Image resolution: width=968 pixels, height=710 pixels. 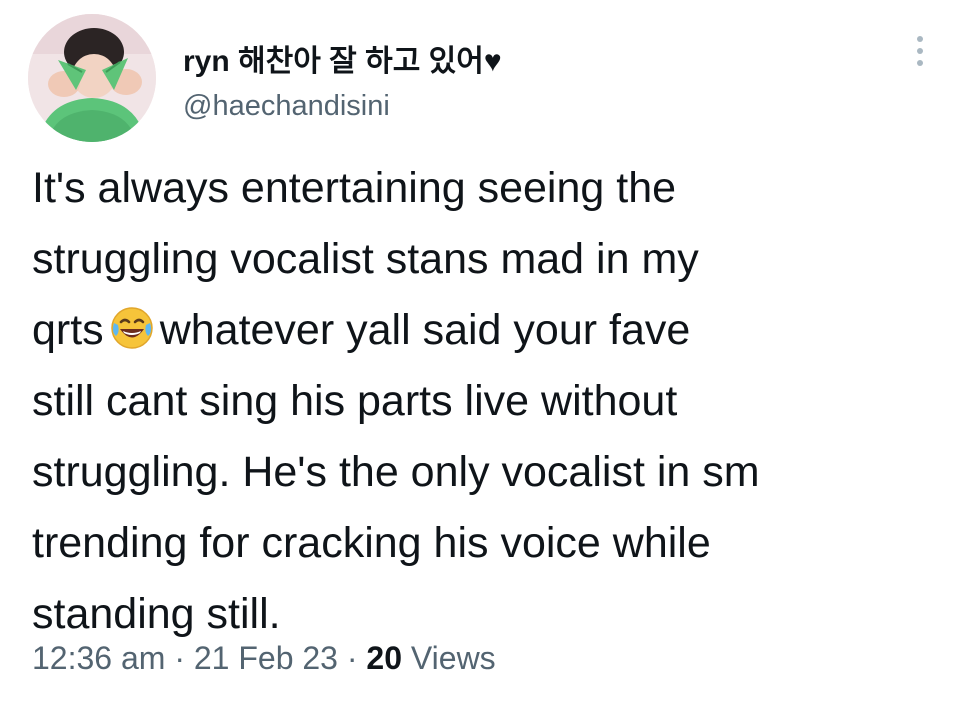 What do you see at coordinates (286, 106) in the screenshot?
I see `author-handle: @haechandisini` at bounding box center [286, 106].